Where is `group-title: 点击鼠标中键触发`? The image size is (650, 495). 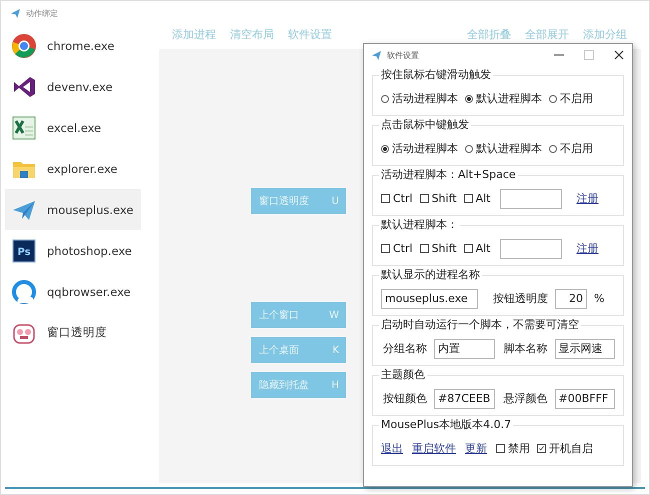 group-title: 点击鼠标中键触发 is located at coordinates (425, 124).